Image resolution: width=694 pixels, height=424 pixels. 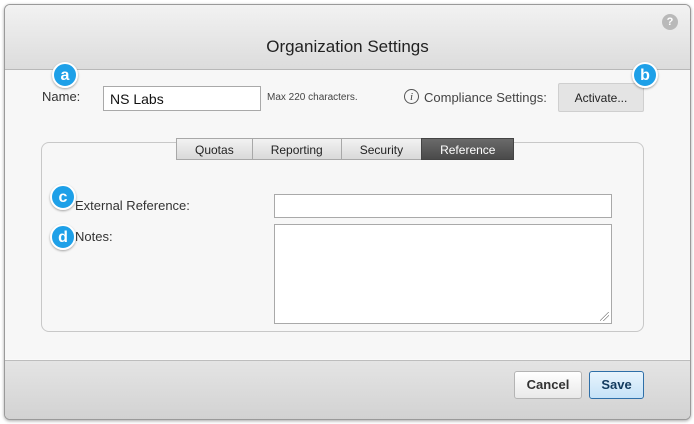 I want to click on dialog-footer, so click(x=347, y=389).